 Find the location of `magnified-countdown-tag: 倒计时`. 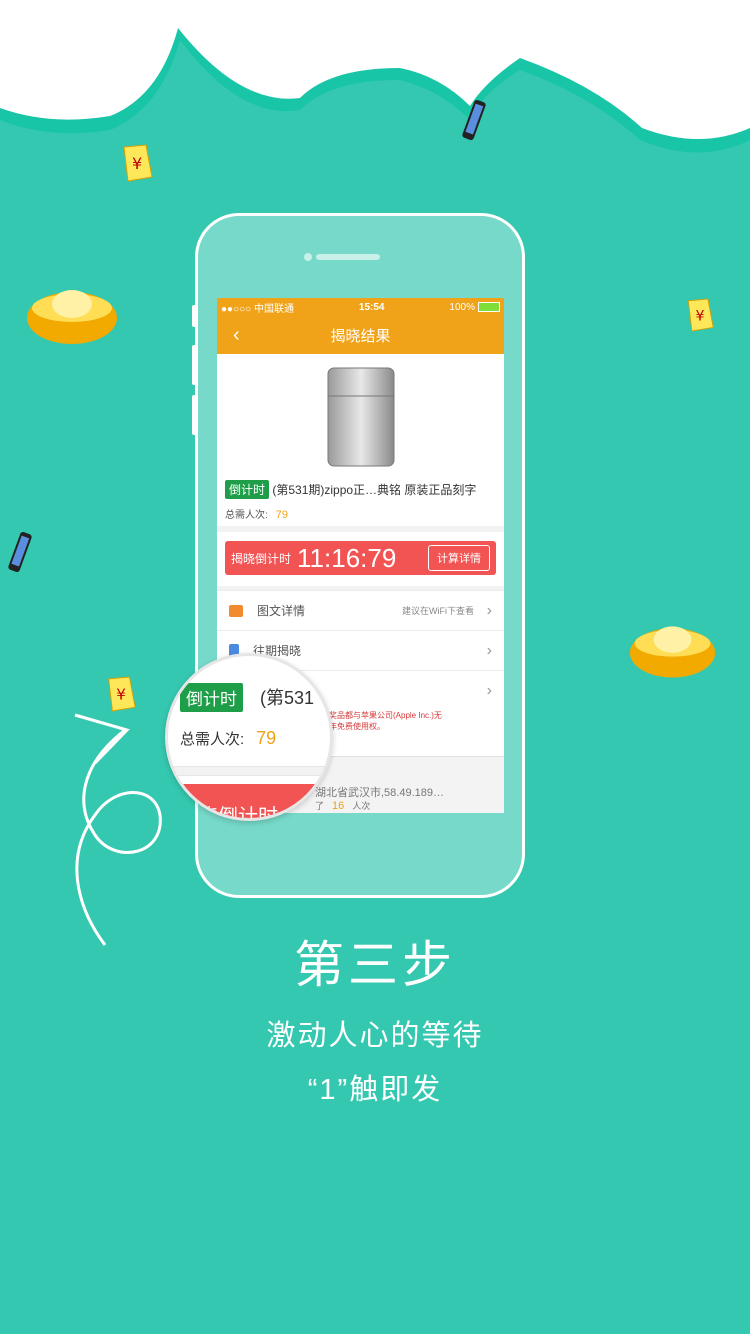

magnified-countdown-tag: 倒计时 is located at coordinates (211, 697).